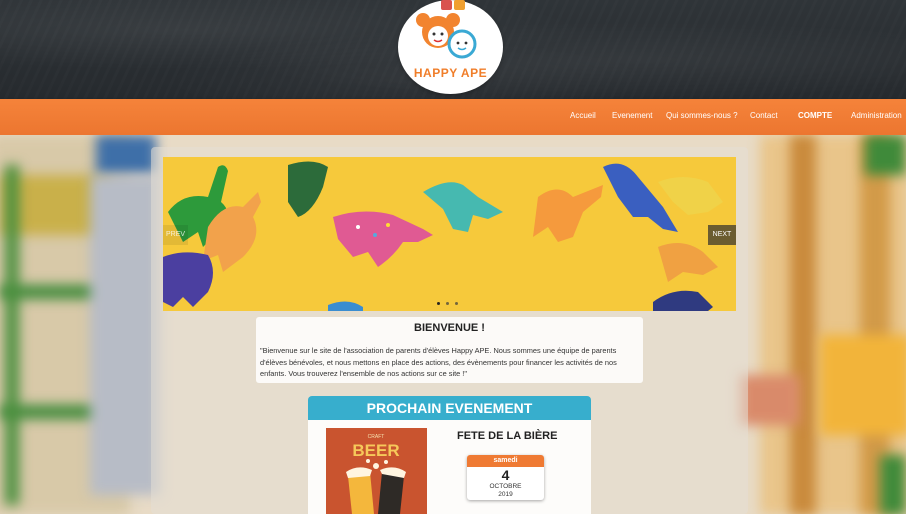 The image size is (906, 514). I want to click on carousel-prev-button: PREV, so click(175, 235).